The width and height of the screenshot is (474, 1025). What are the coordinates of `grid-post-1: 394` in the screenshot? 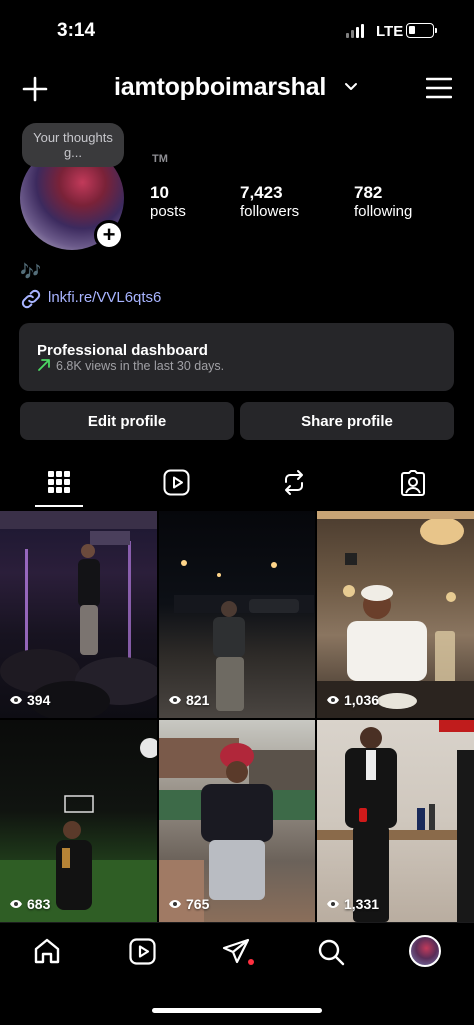 It's located at (78, 614).